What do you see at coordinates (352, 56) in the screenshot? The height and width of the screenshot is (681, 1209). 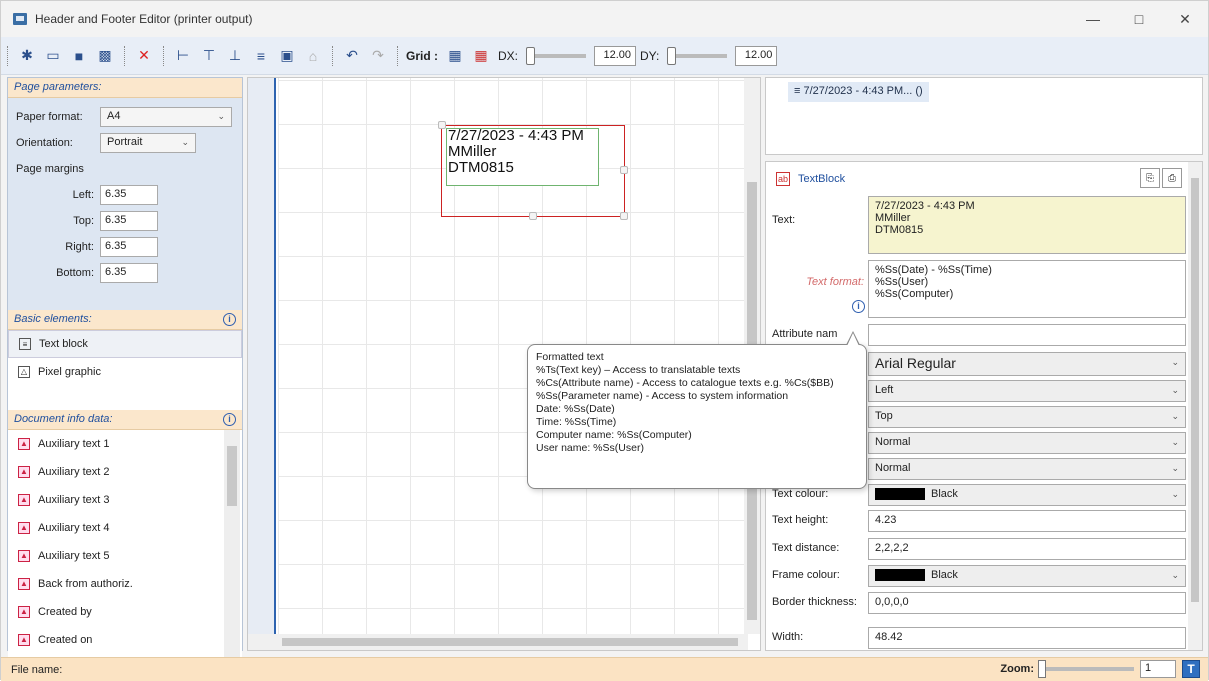 I see `undo-icon: ↶` at bounding box center [352, 56].